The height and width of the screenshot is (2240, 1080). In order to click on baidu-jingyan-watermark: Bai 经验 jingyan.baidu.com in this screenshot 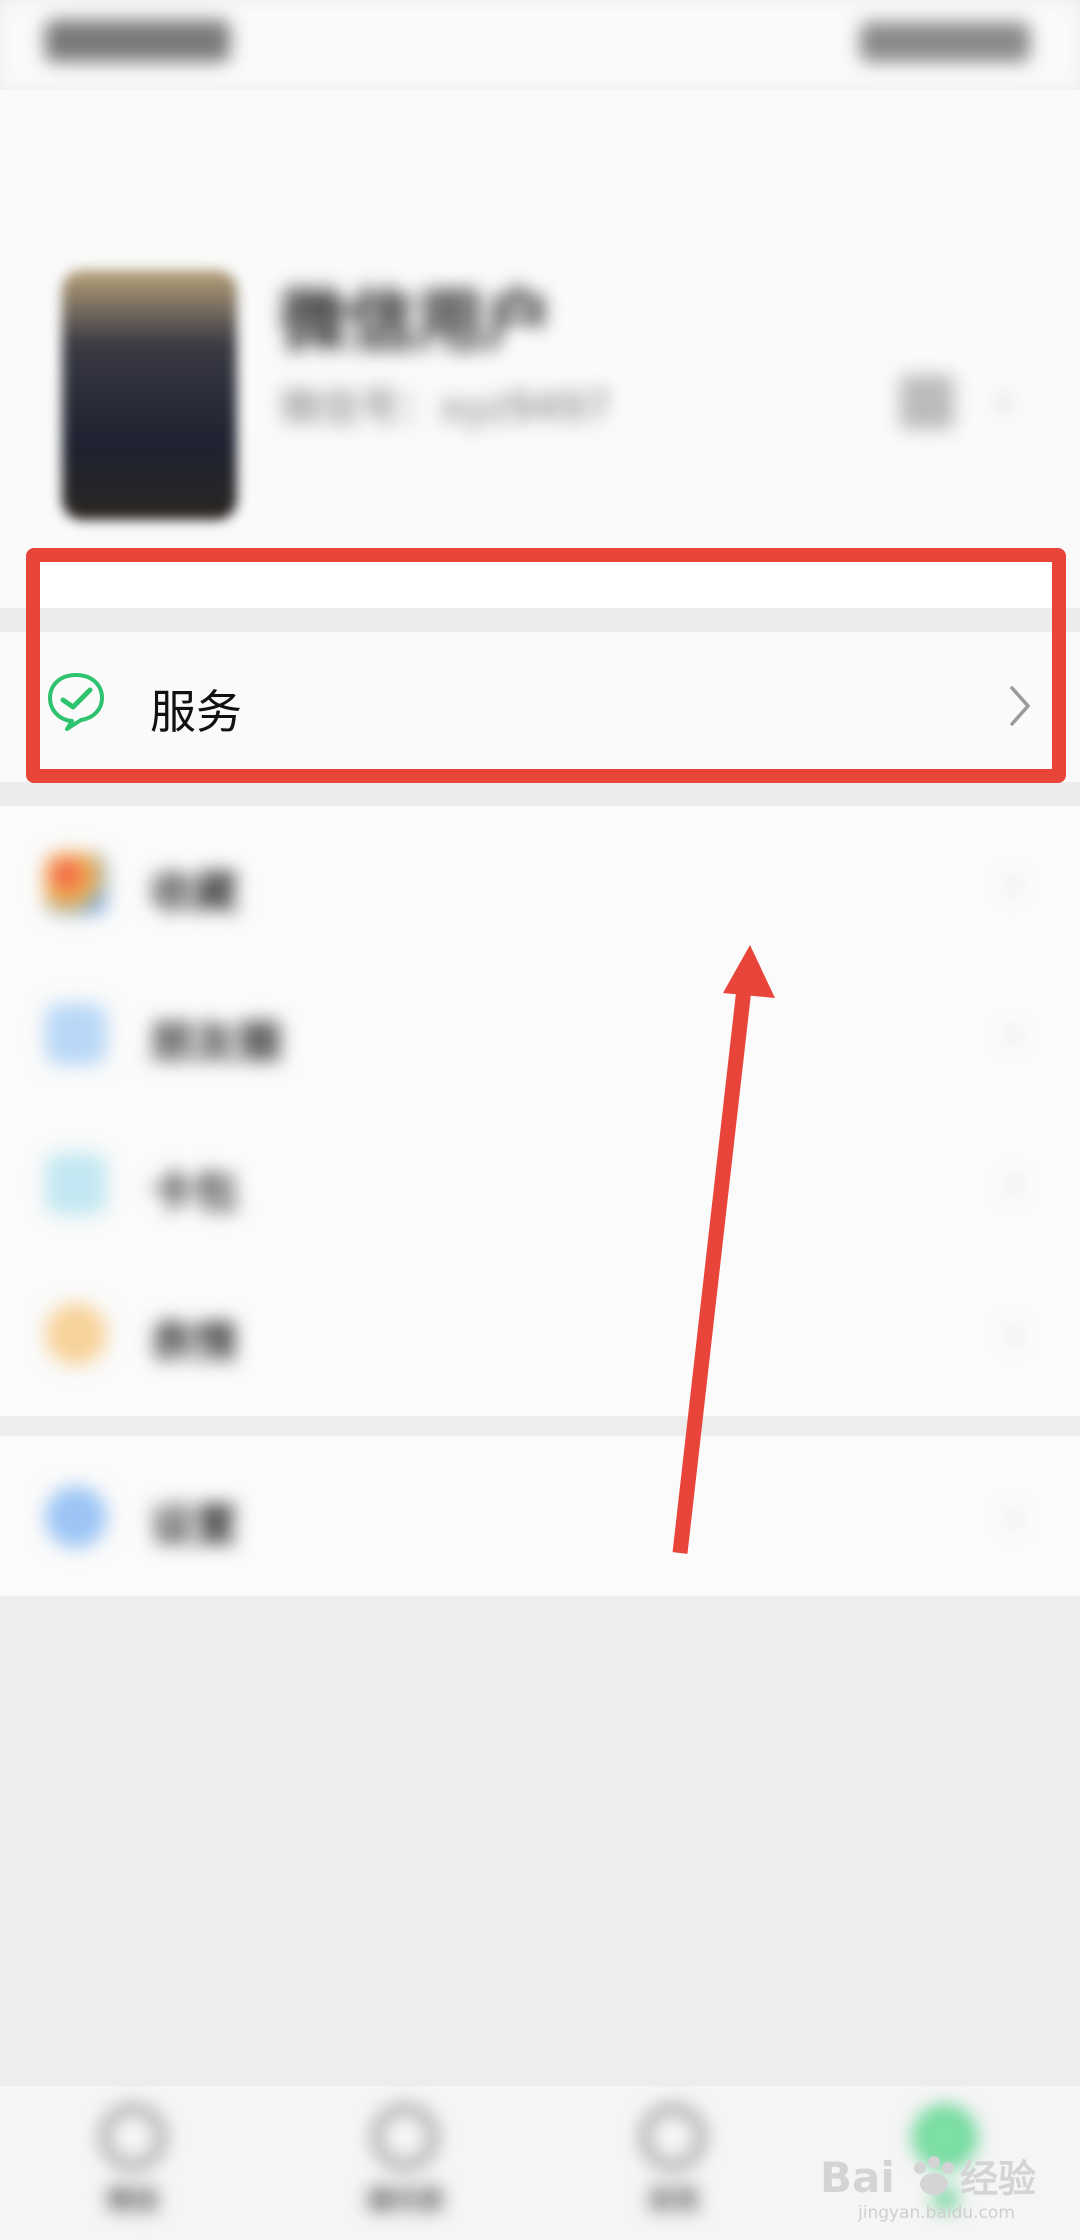, I will do `click(940, 2185)`.